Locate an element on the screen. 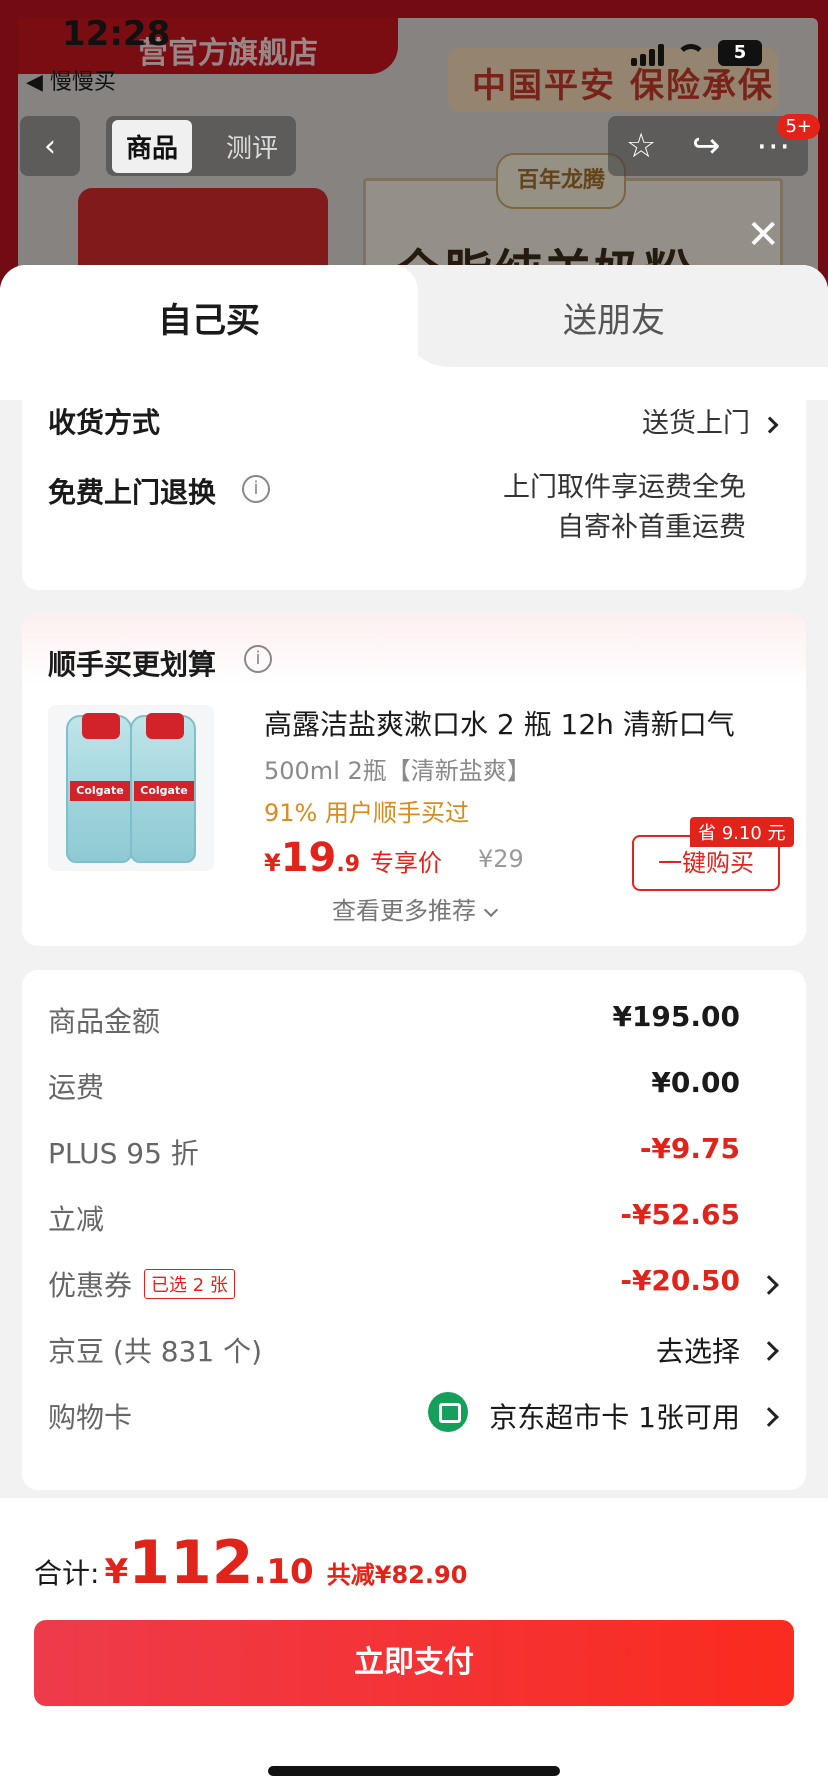  summary-value: ¥0.00 is located at coordinates (695, 1082).